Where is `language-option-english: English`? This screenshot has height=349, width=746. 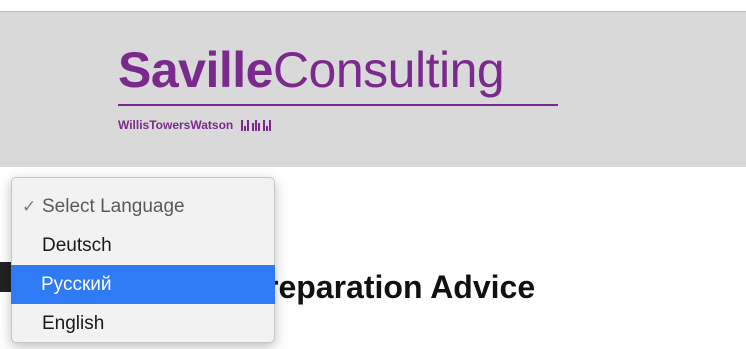
language-option-english: English is located at coordinates (143, 323).